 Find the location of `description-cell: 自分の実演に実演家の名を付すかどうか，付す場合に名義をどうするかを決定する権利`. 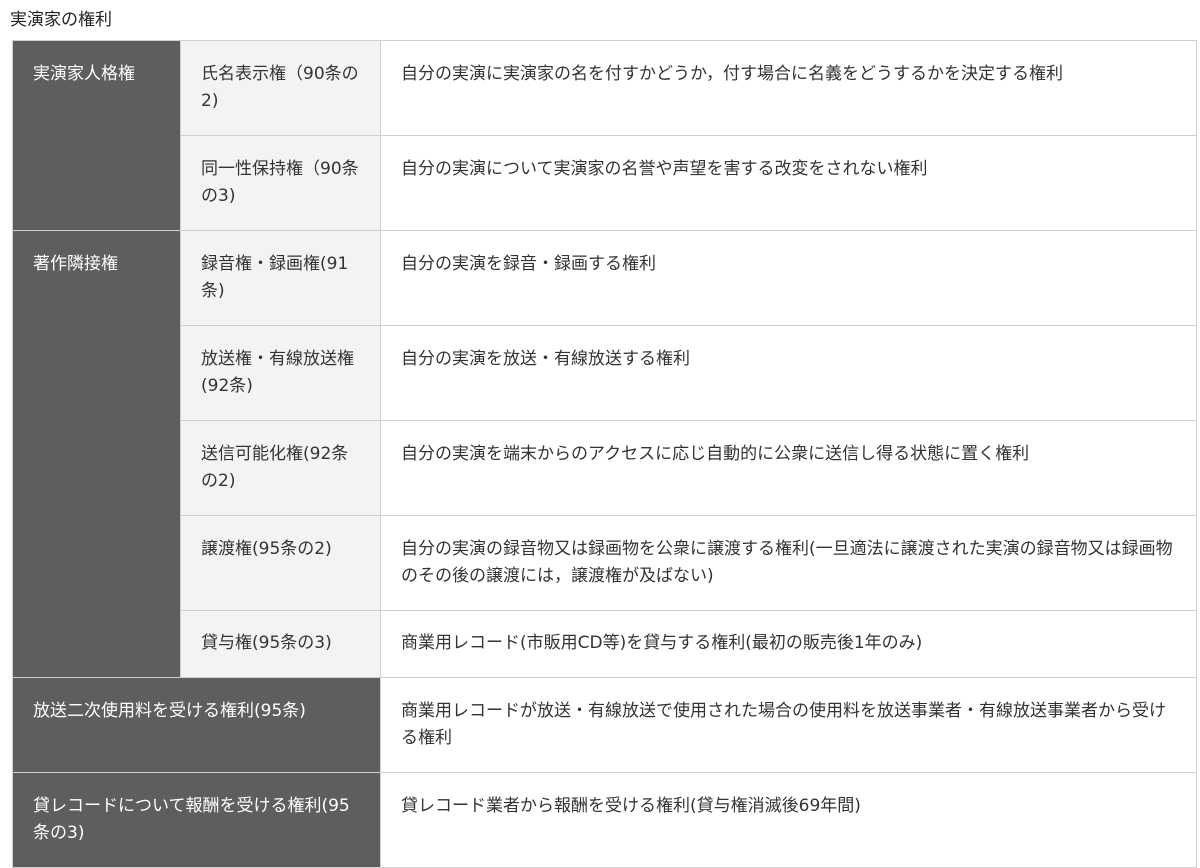

description-cell: 自分の実演に実演家の名を付すかどうか，付す場合に名義をどうするかを決定する権利 is located at coordinates (788, 88).